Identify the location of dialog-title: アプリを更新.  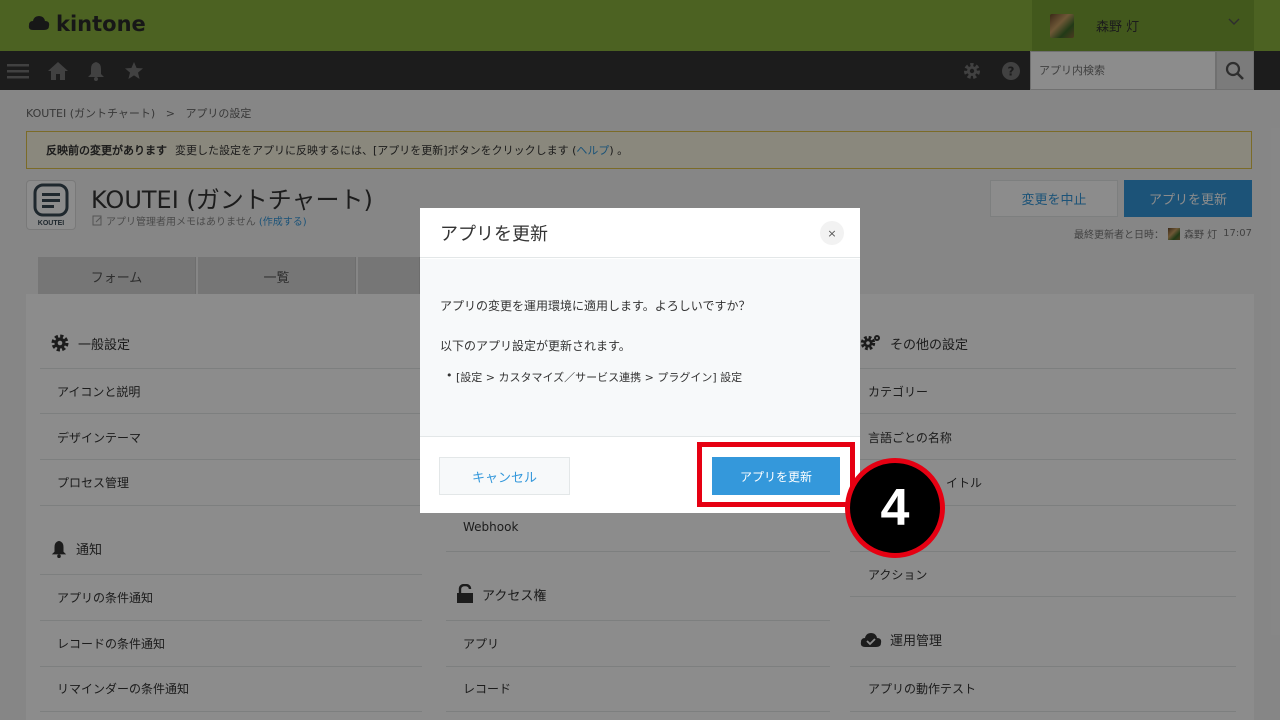
(494, 234).